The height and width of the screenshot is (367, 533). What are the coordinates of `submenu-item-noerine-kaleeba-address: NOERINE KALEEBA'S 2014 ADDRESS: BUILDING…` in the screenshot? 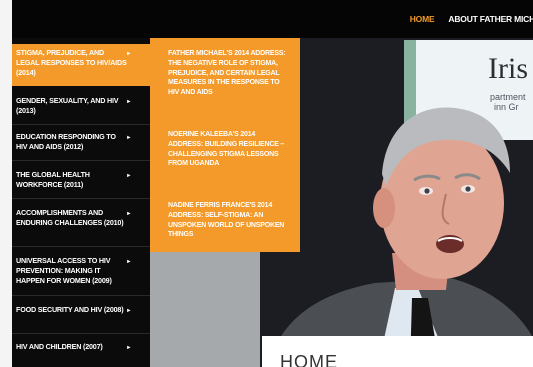 It's located at (228, 149).